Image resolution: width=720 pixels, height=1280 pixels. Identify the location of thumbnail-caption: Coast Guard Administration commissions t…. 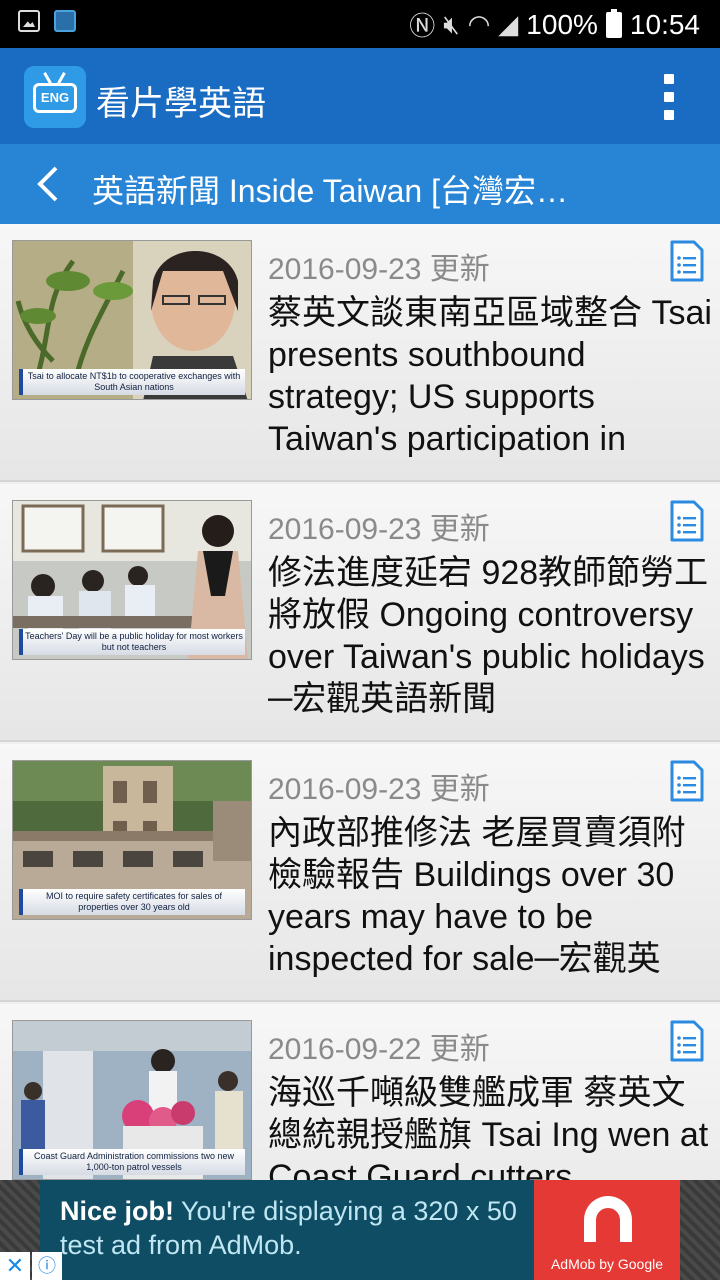
(132, 1162).